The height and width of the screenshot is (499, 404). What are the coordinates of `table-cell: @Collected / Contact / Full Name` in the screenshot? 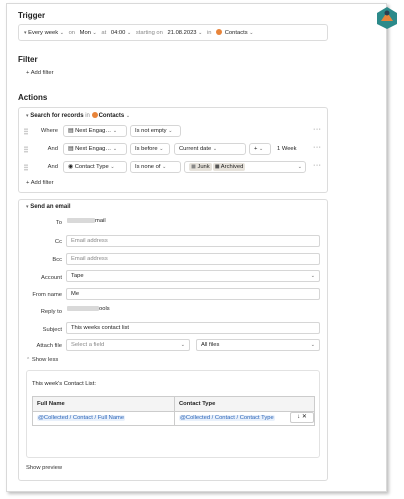 It's located at (104, 419).